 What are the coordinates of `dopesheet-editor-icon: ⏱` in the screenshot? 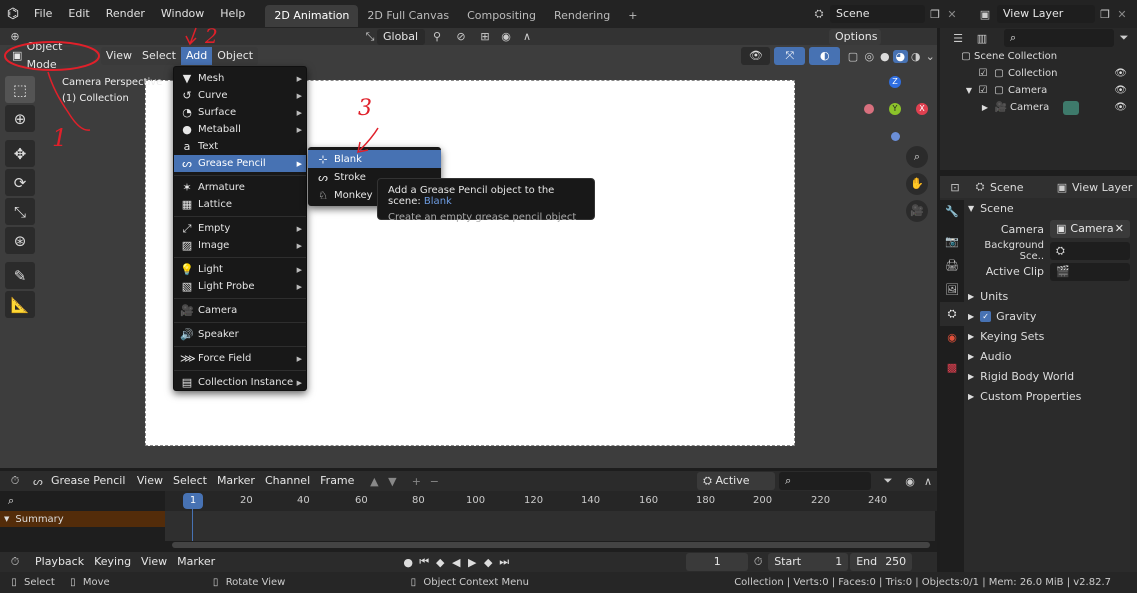 It's located at (15, 481).